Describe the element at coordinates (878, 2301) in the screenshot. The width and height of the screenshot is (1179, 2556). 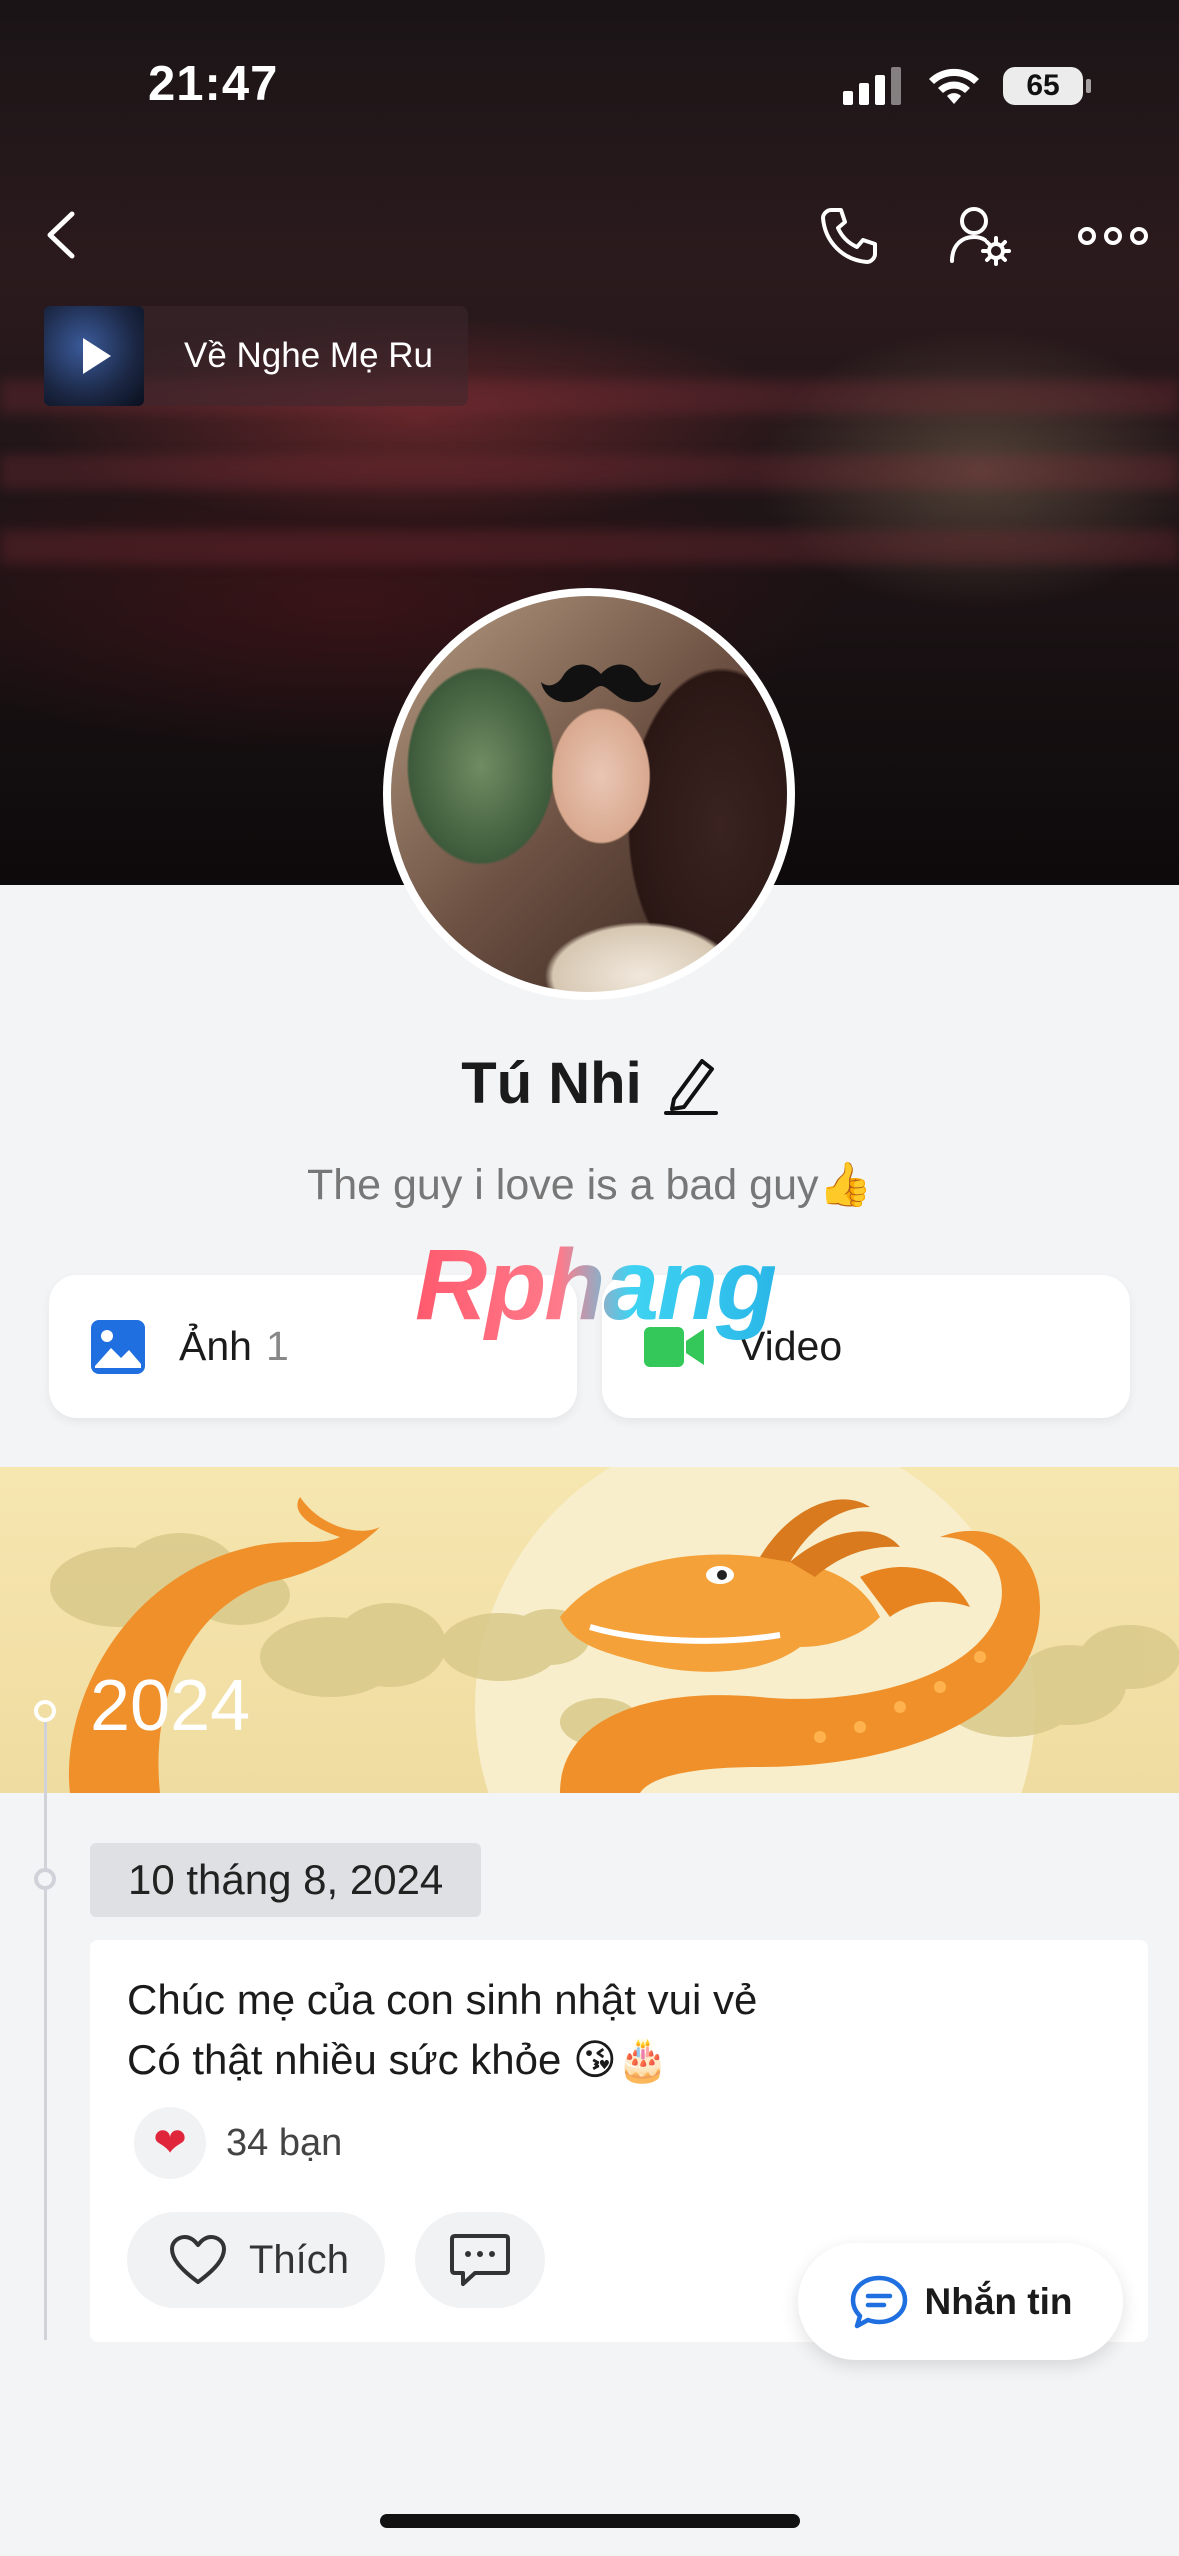
I see `chat-bubble-icon` at that location.